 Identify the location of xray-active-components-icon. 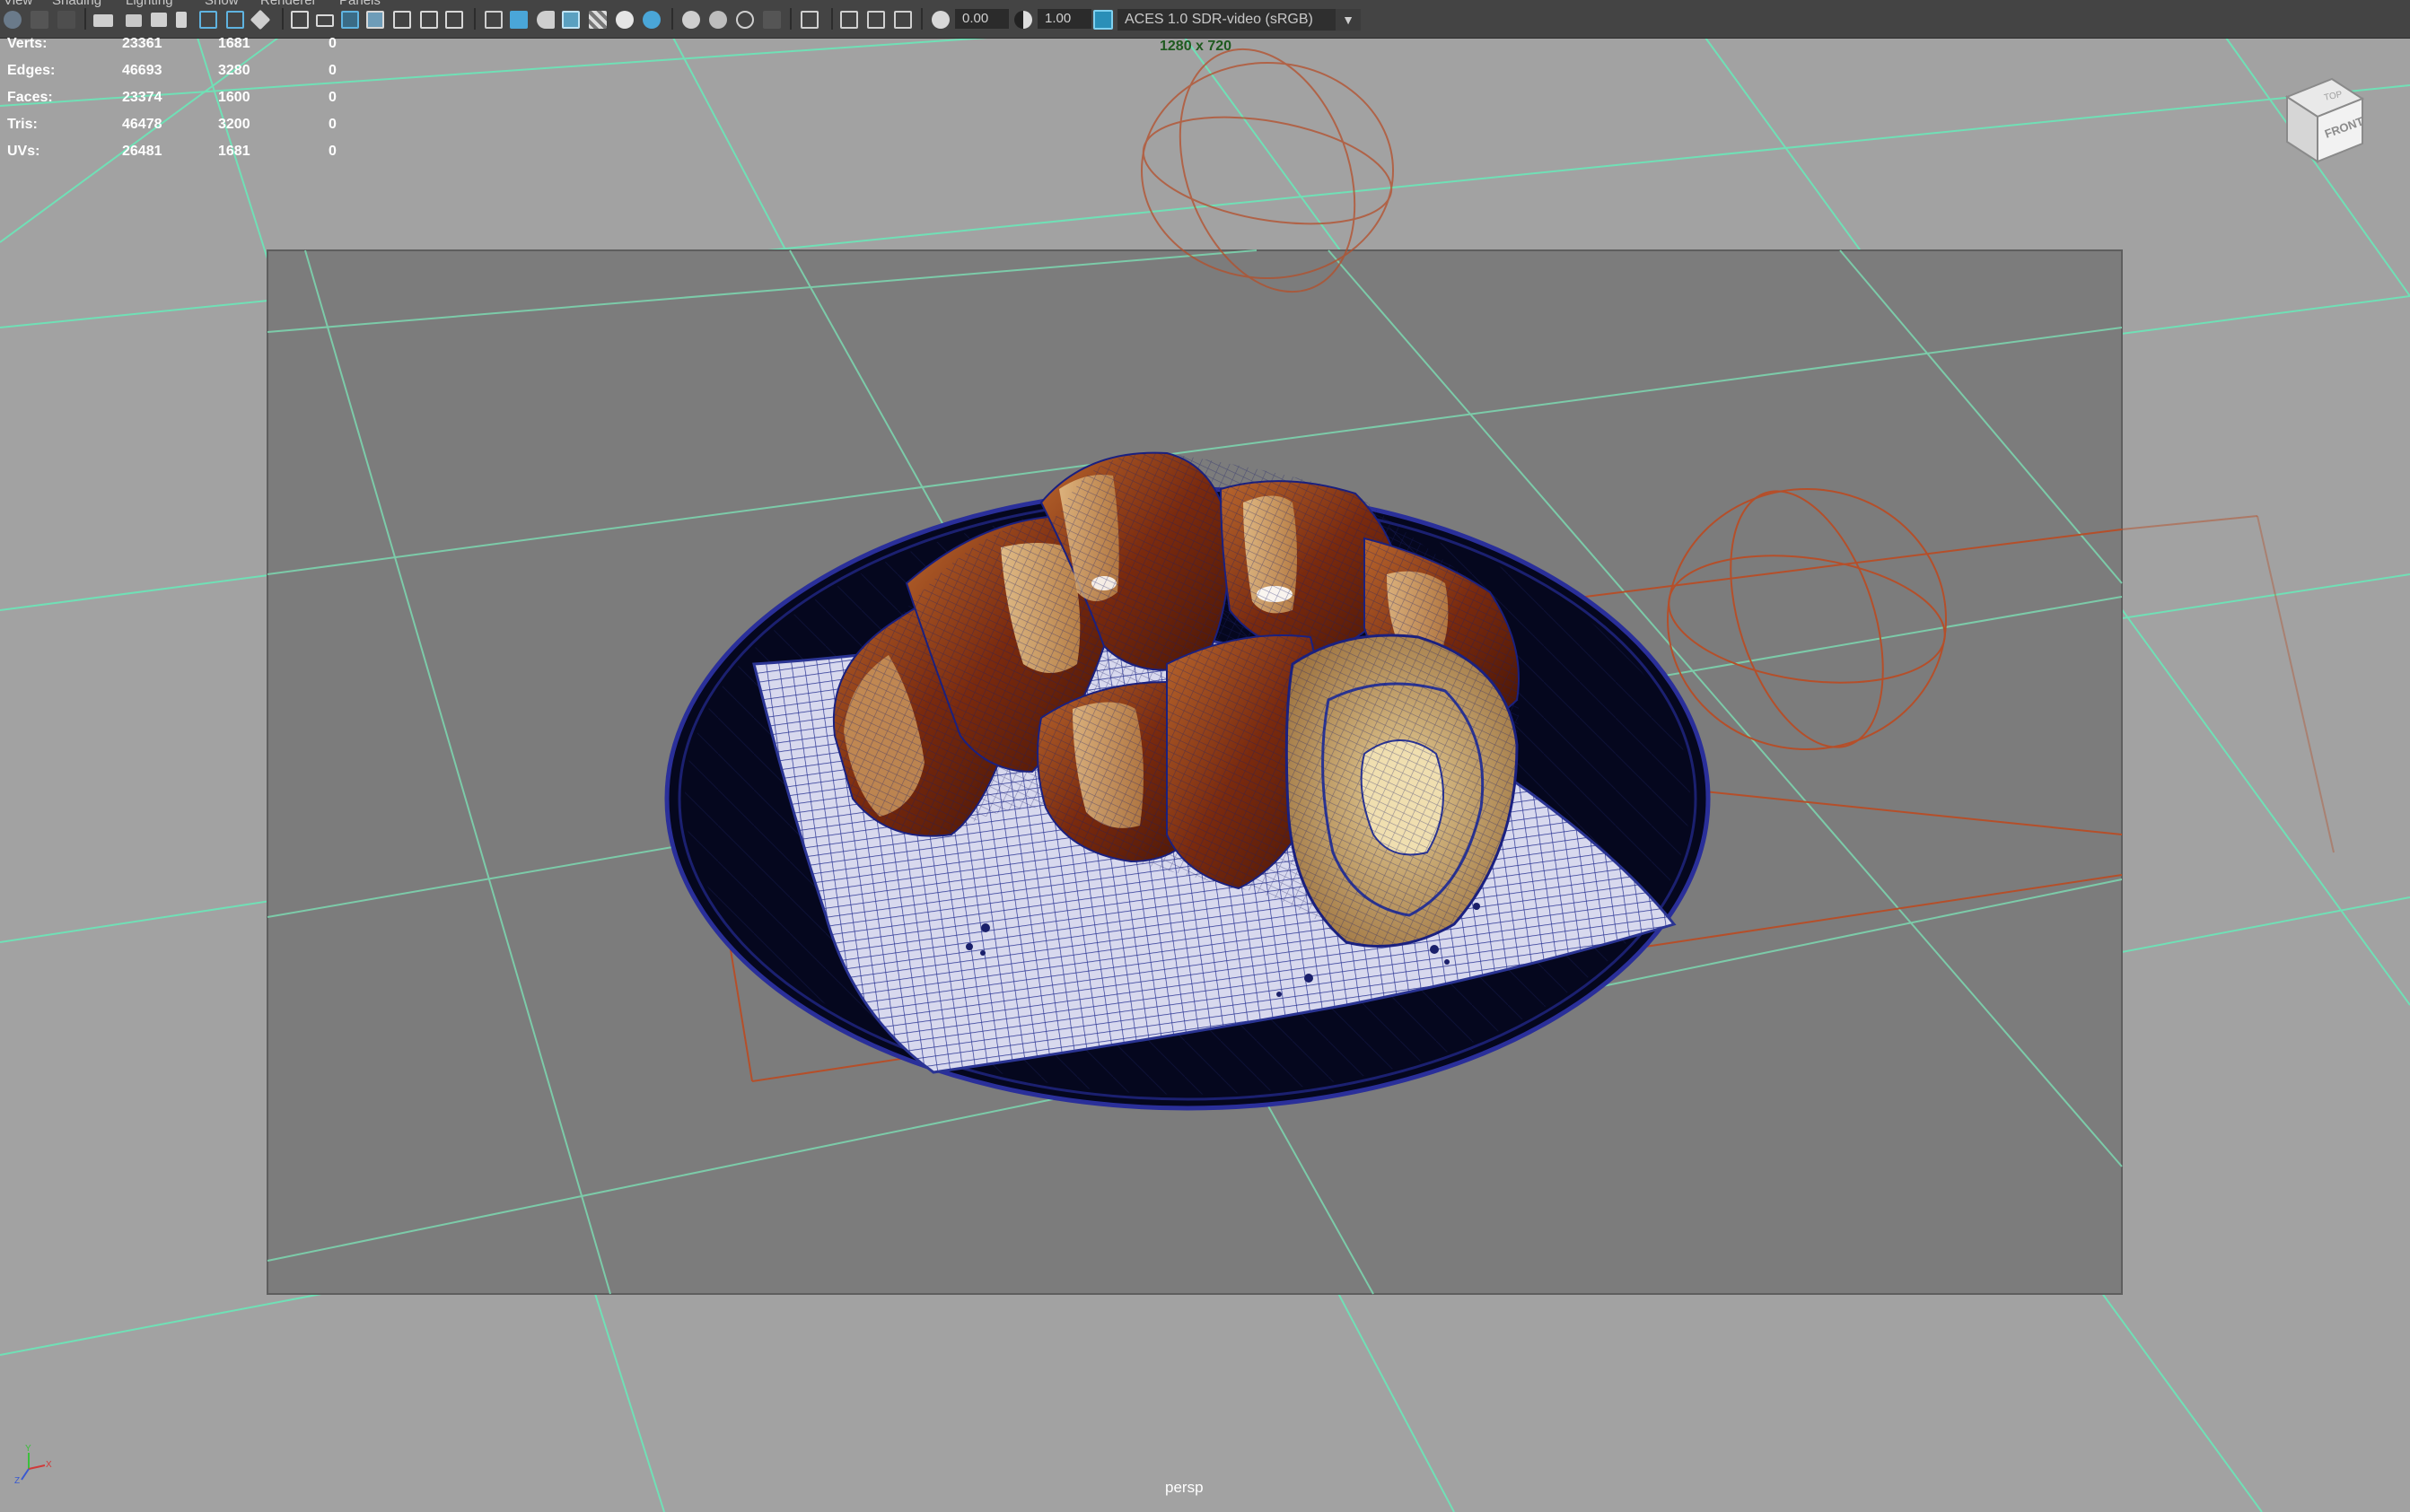
(876, 20).